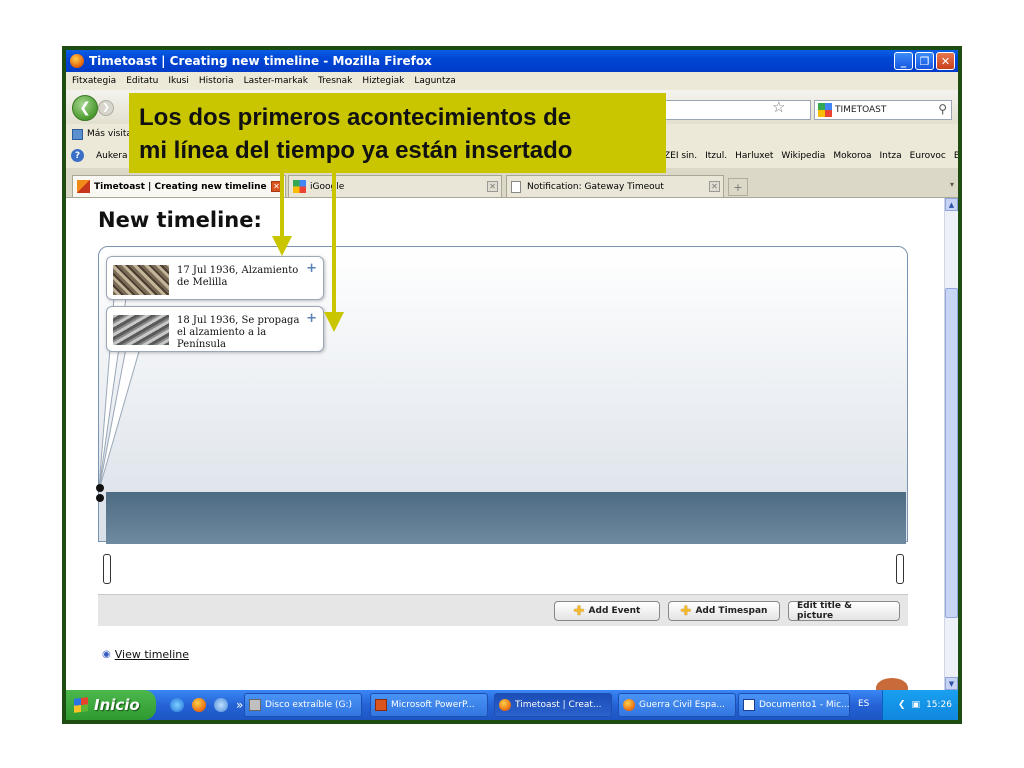 The height and width of the screenshot is (768, 1024). I want to click on edit-title-label: Edit title & picture, so click(824, 611).